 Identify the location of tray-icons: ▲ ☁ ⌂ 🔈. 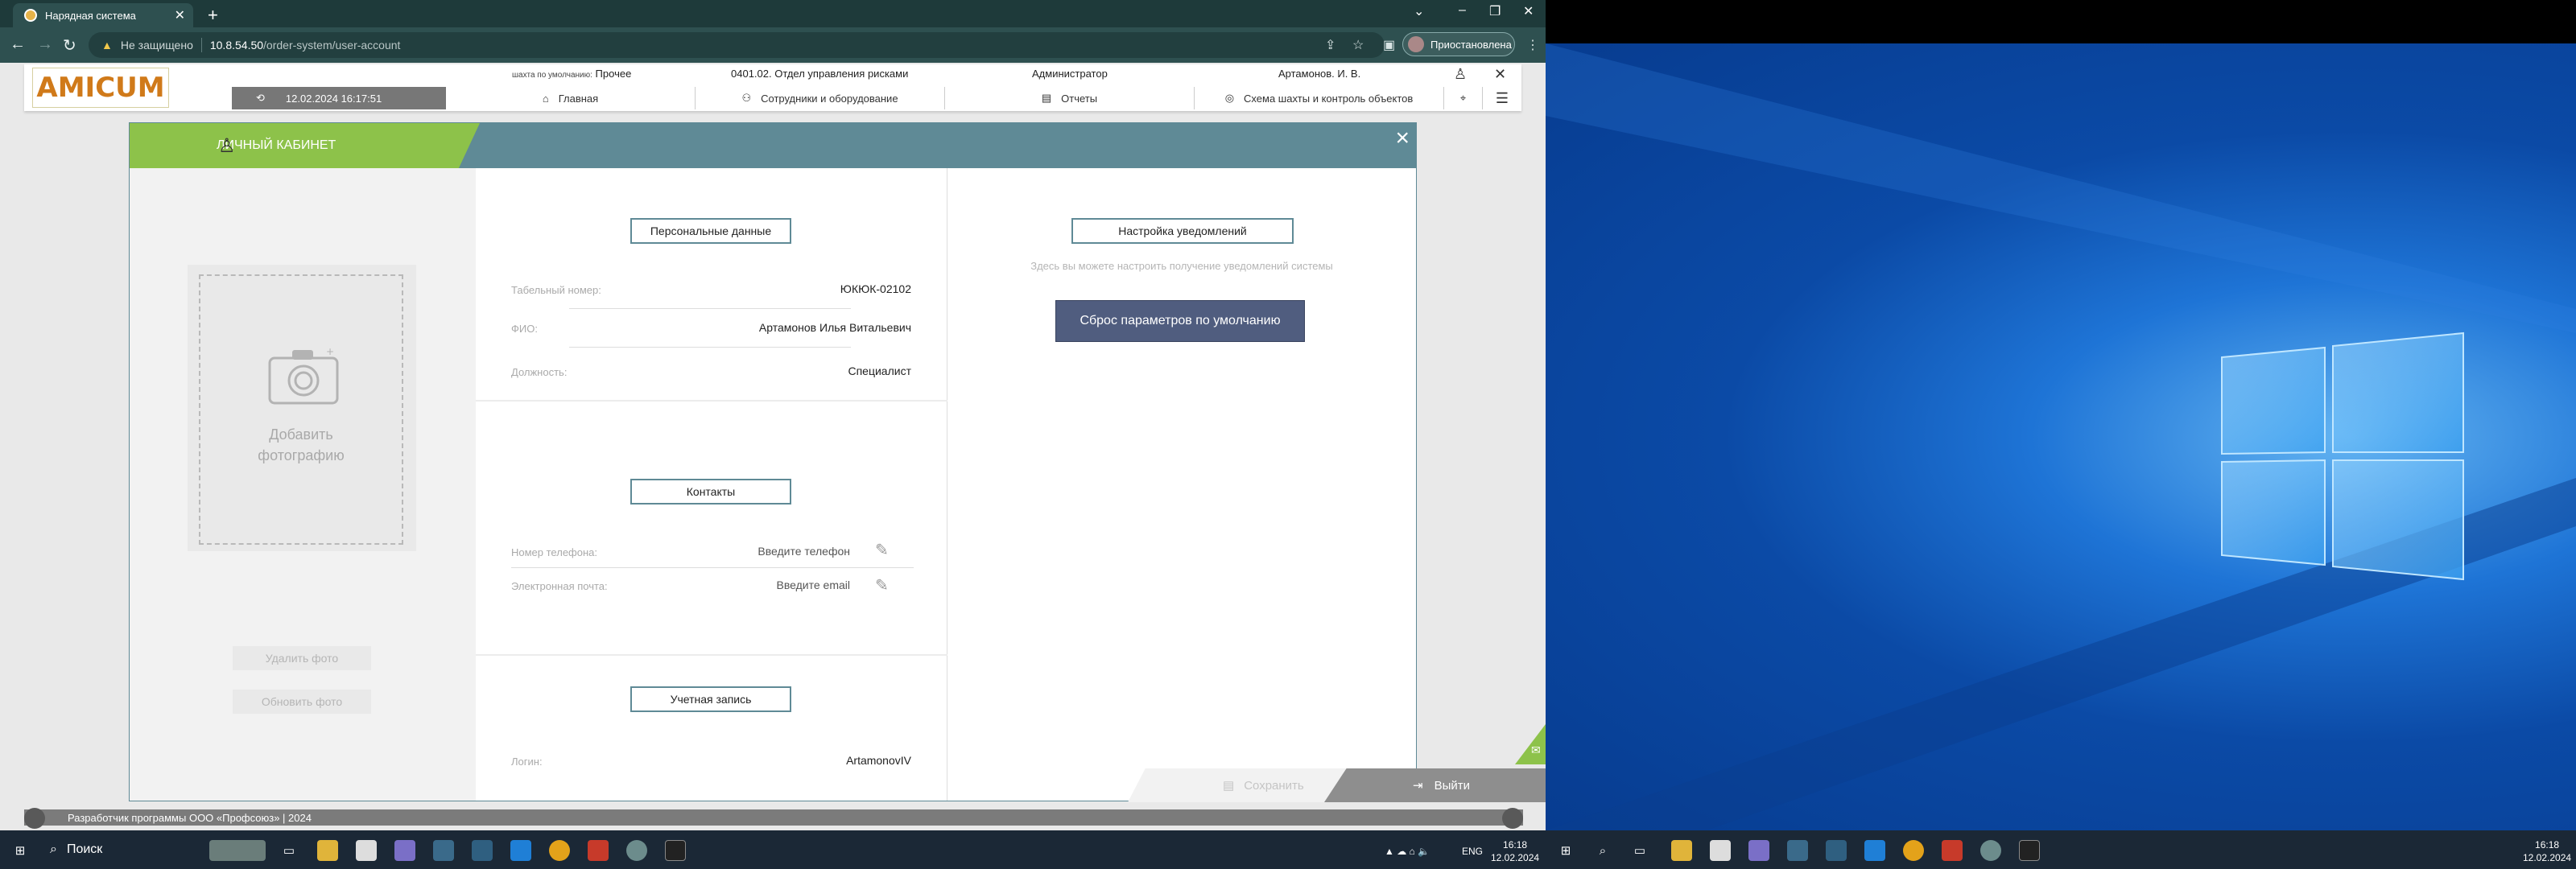
(1407, 852).